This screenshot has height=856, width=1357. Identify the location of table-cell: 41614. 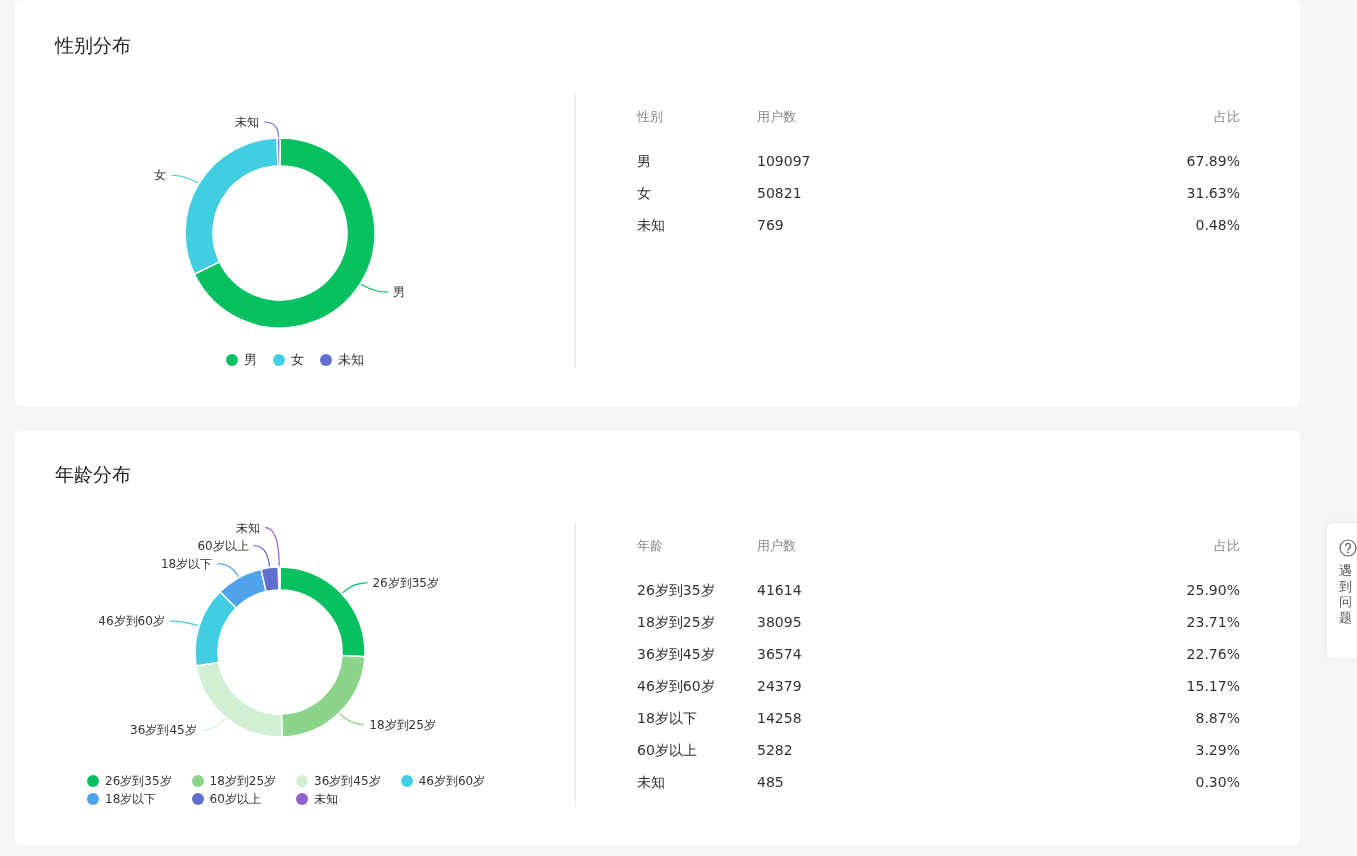
(779, 590).